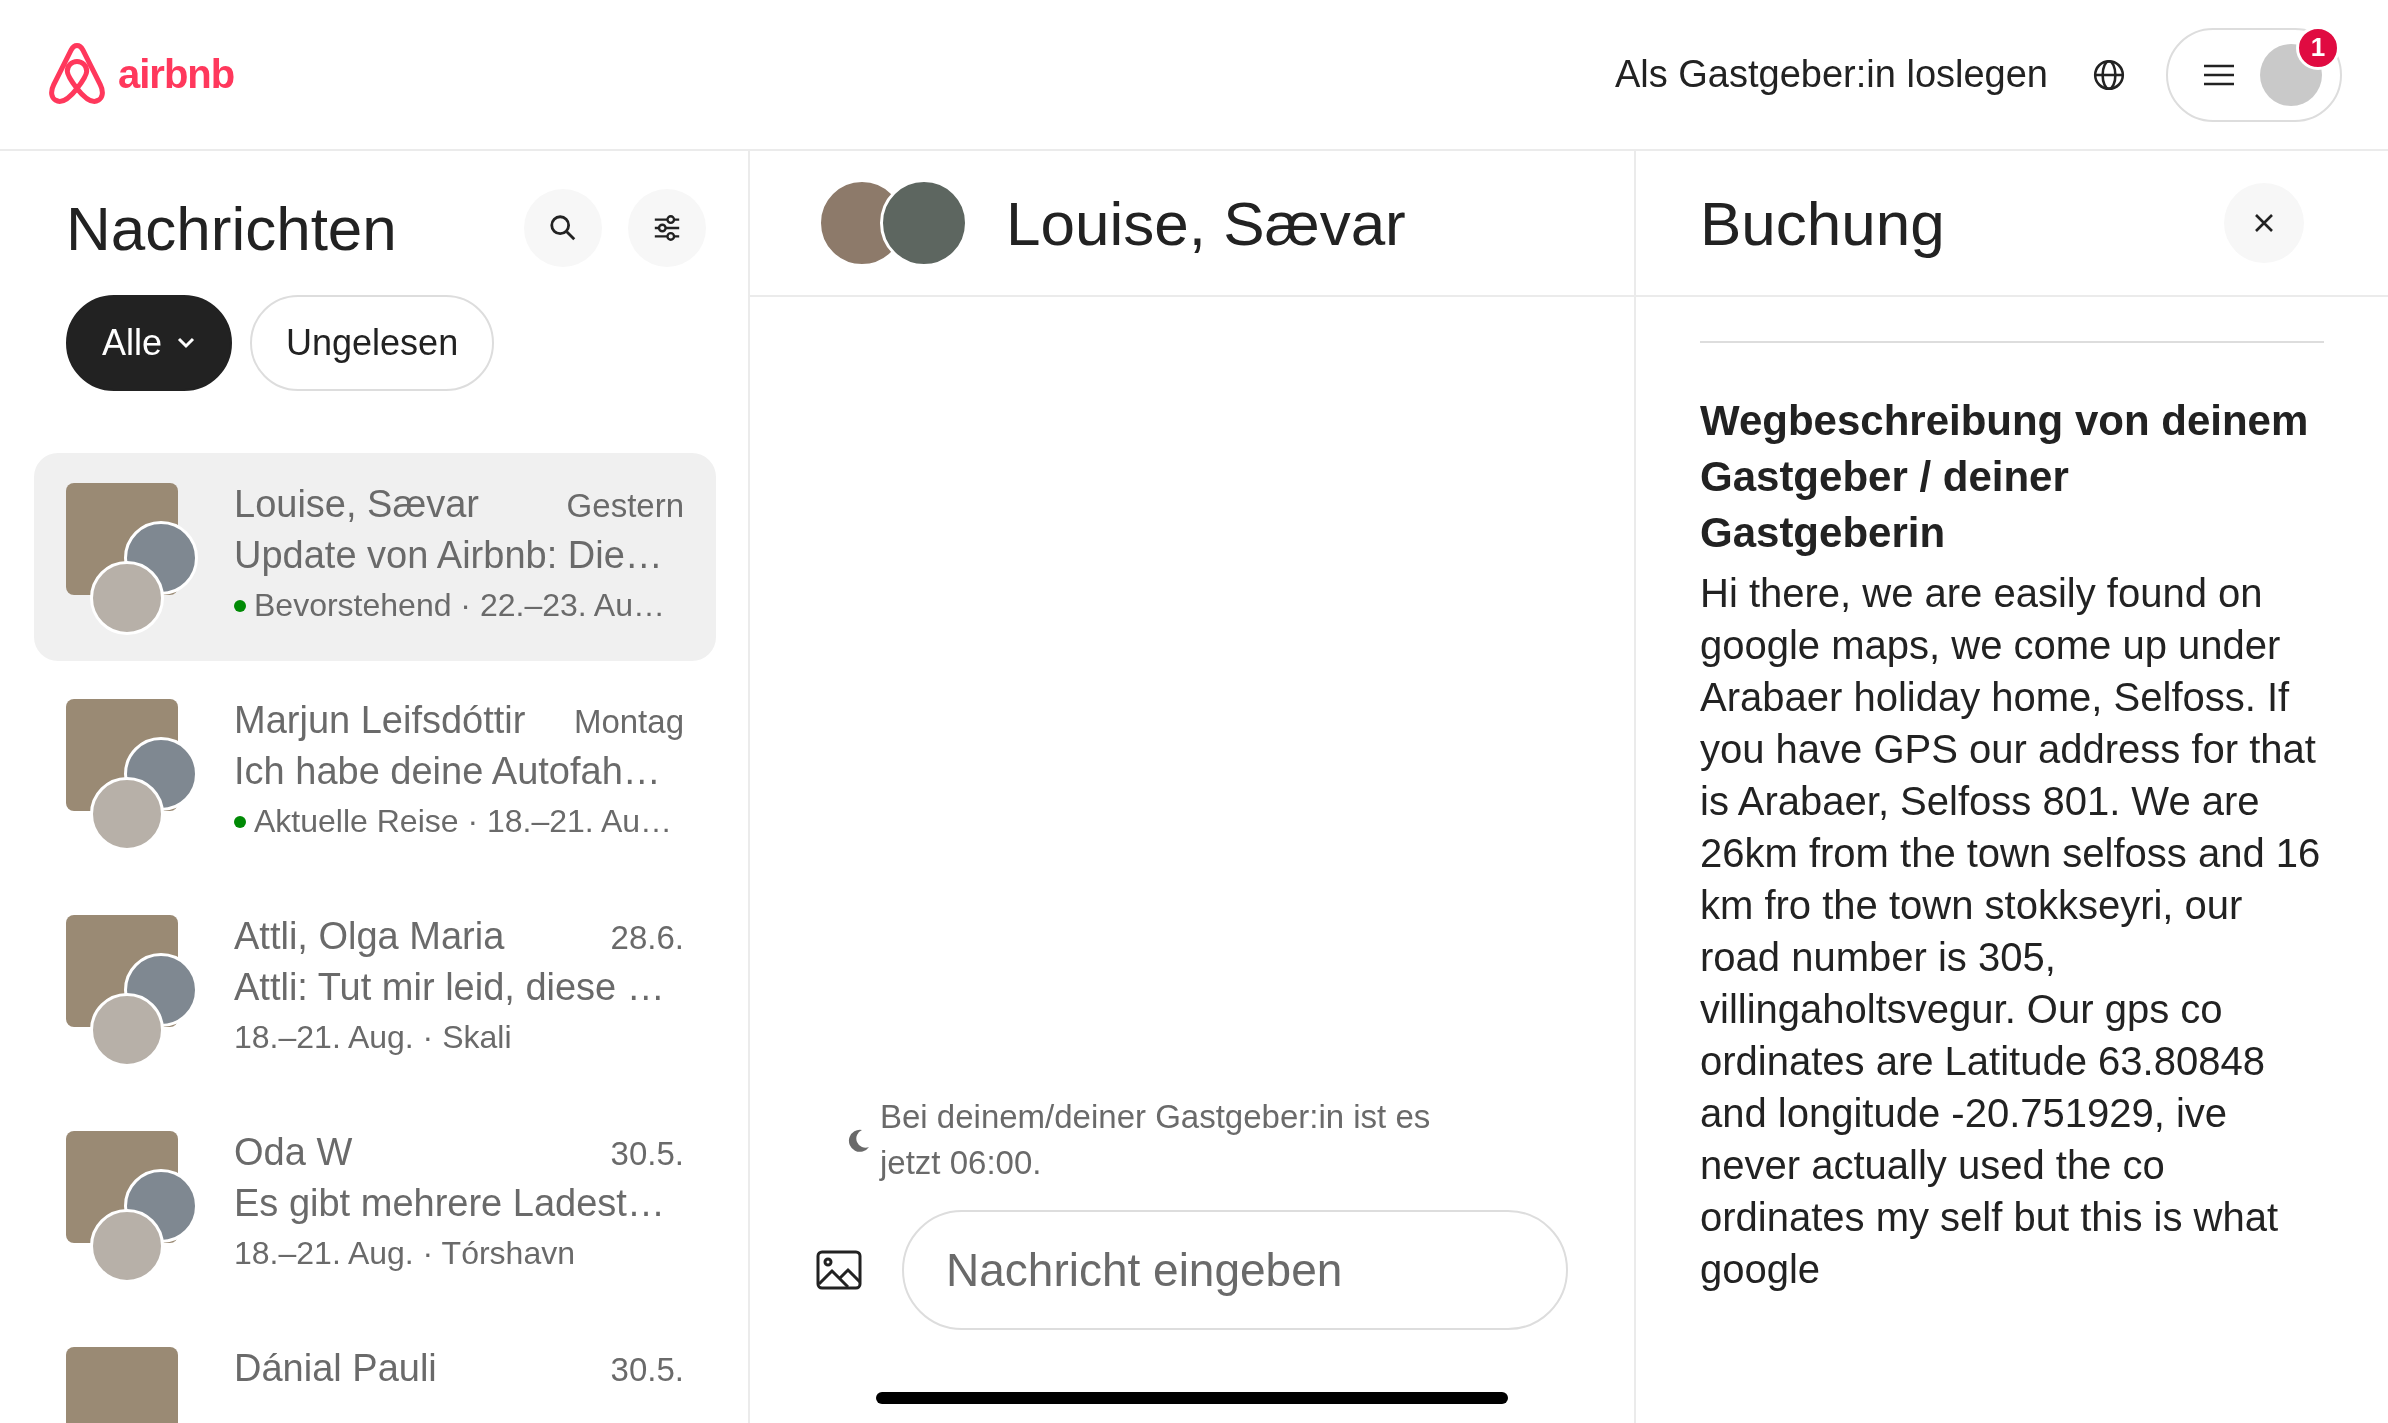 Image resolution: width=2388 pixels, height=1423 pixels. I want to click on contact-name: Marjun Leifsdóttir, so click(380, 720).